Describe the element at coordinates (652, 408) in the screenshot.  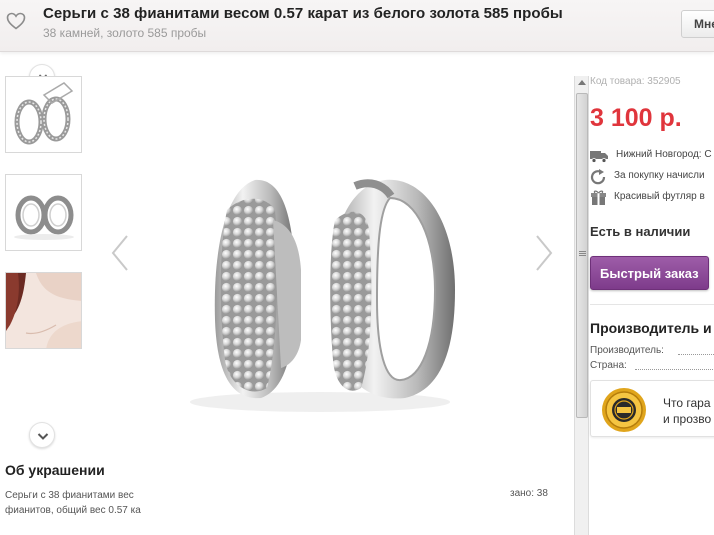
I see `guarantee-banner: Что гара и прозво` at that location.